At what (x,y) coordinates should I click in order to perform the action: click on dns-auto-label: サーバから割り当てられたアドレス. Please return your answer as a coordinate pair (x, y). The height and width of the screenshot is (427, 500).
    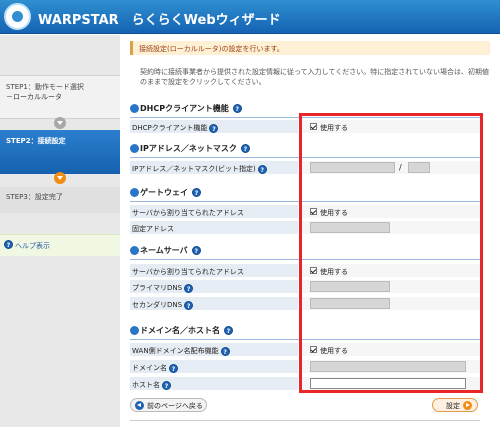
    Looking at the image, I should click on (214, 271).